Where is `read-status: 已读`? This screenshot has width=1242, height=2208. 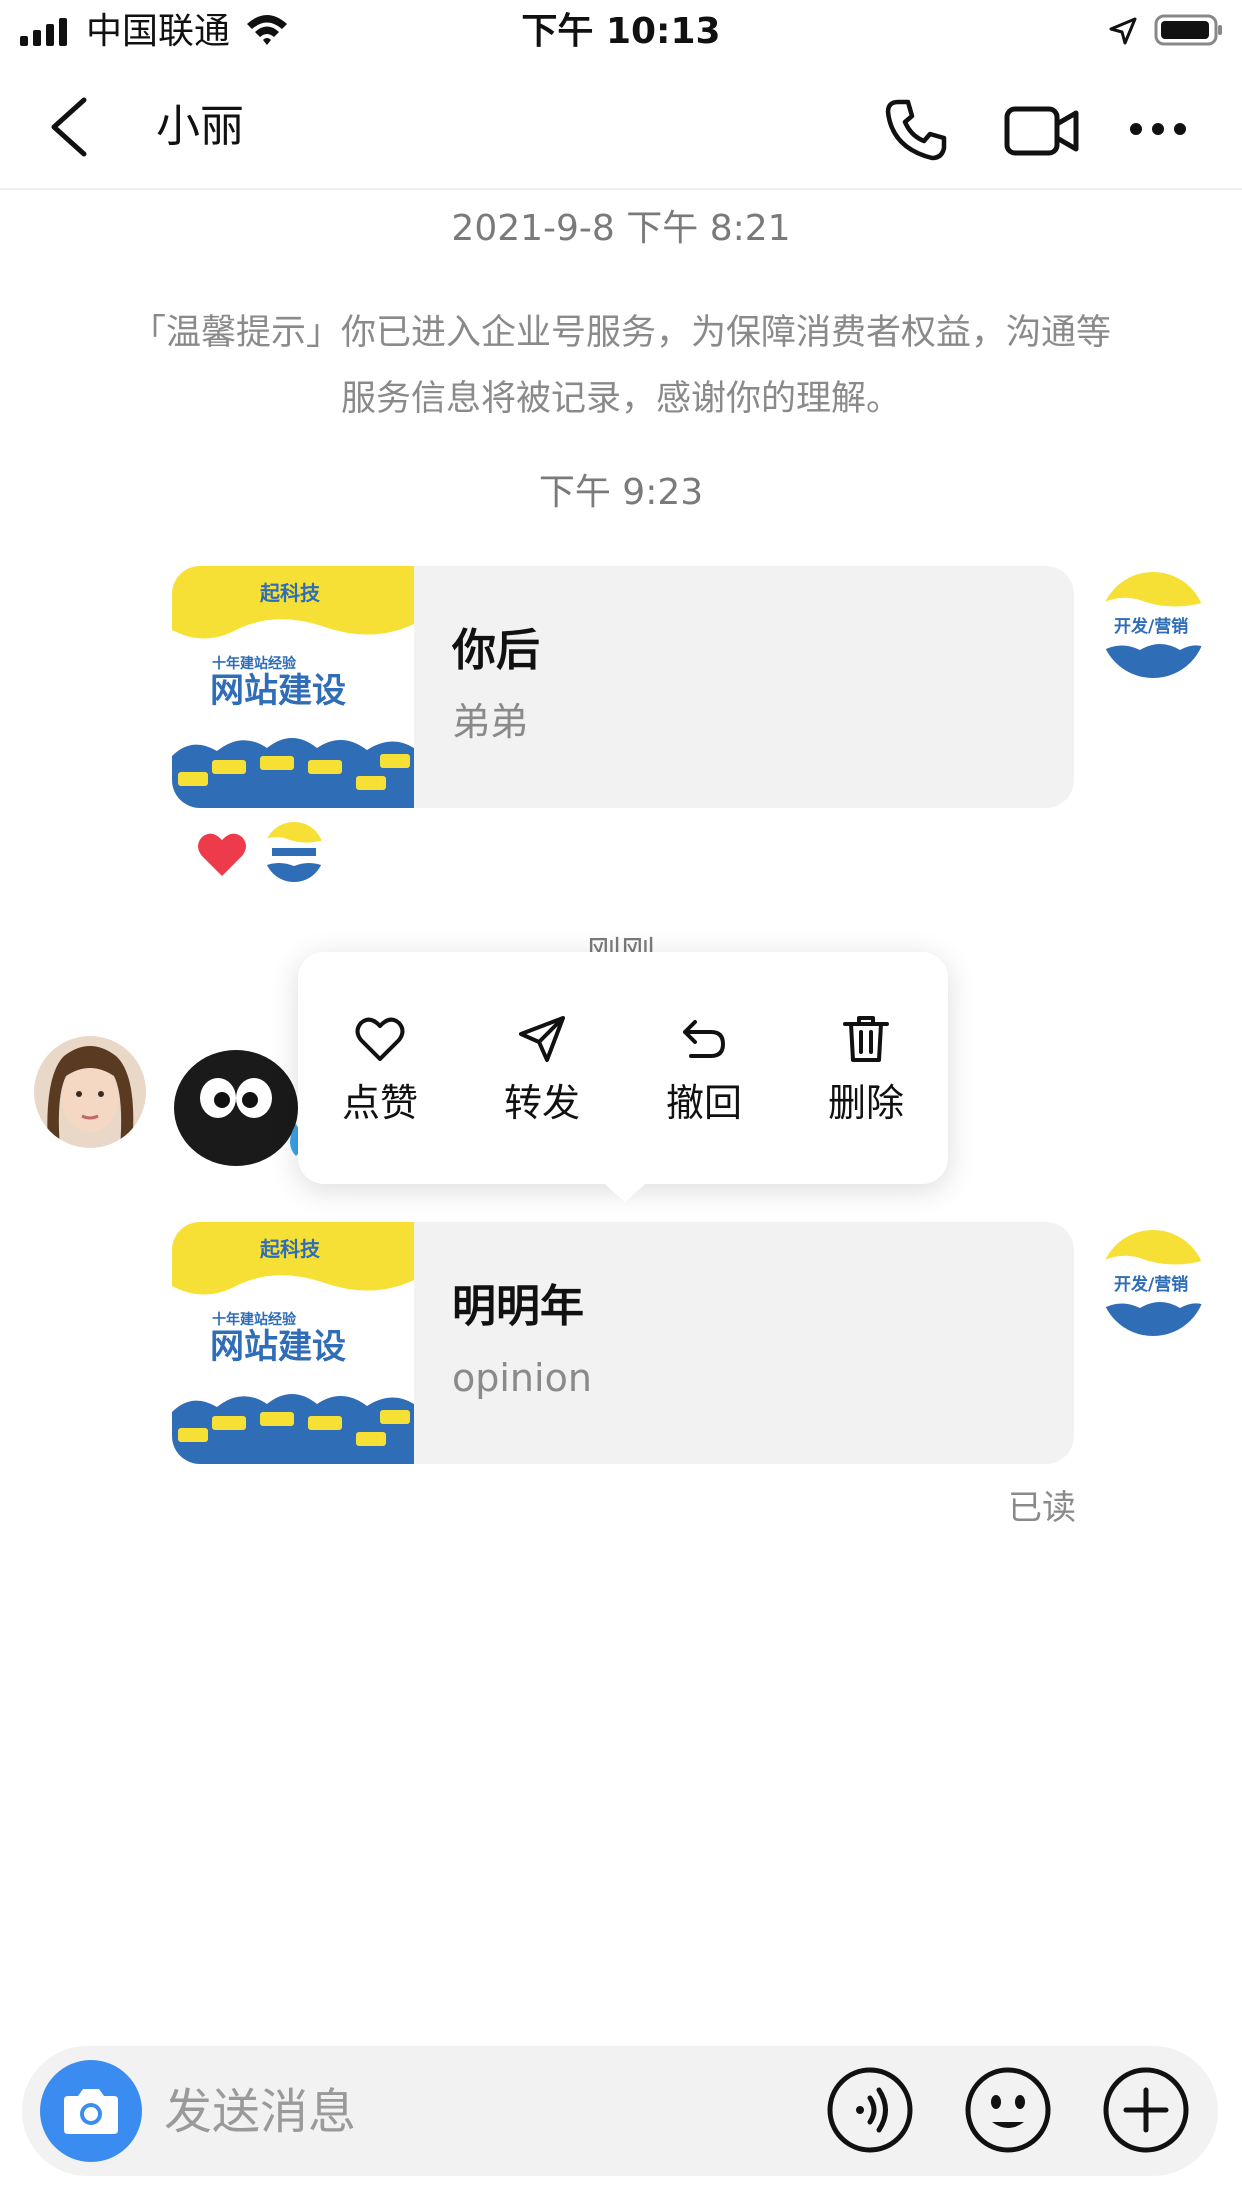
read-status: 已读 is located at coordinates (1042, 1508).